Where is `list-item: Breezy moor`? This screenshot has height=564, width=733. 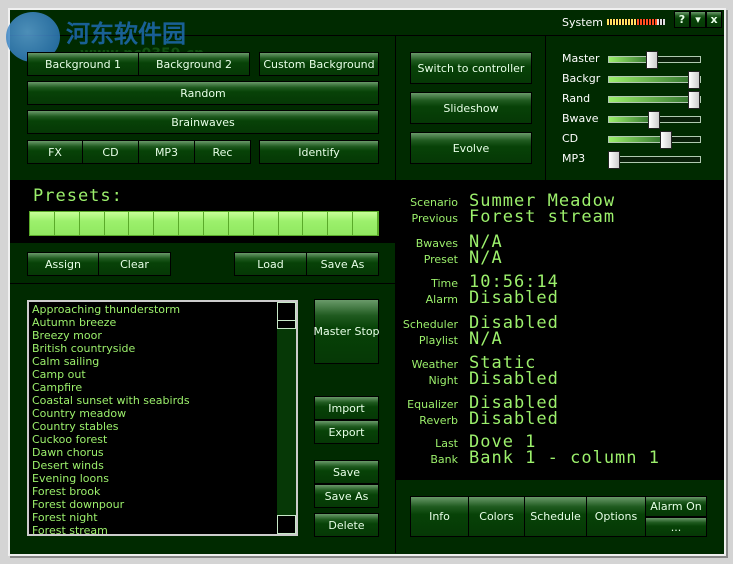 list-item: Breezy moor is located at coordinates (162, 335).